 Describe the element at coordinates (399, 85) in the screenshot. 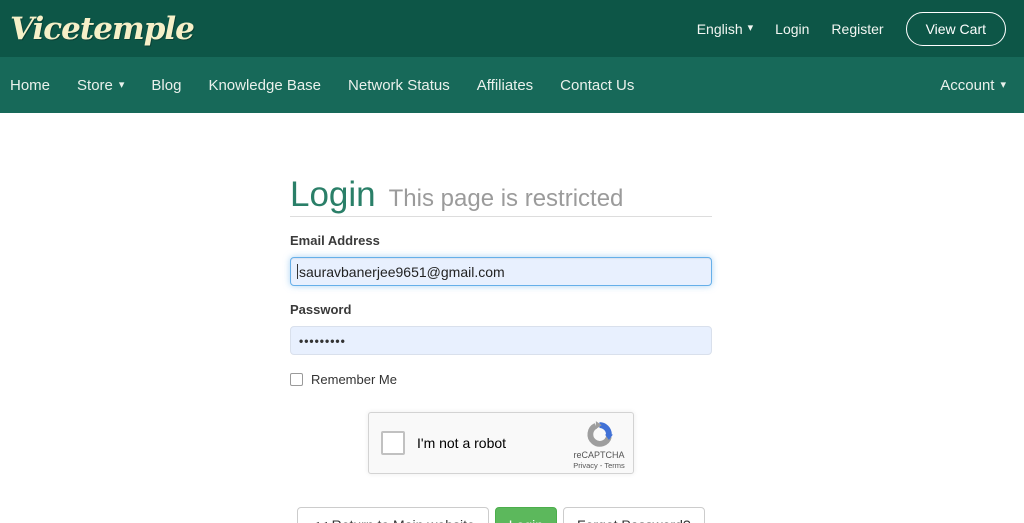

I see `nav-item-network-status: Network Status` at that location.